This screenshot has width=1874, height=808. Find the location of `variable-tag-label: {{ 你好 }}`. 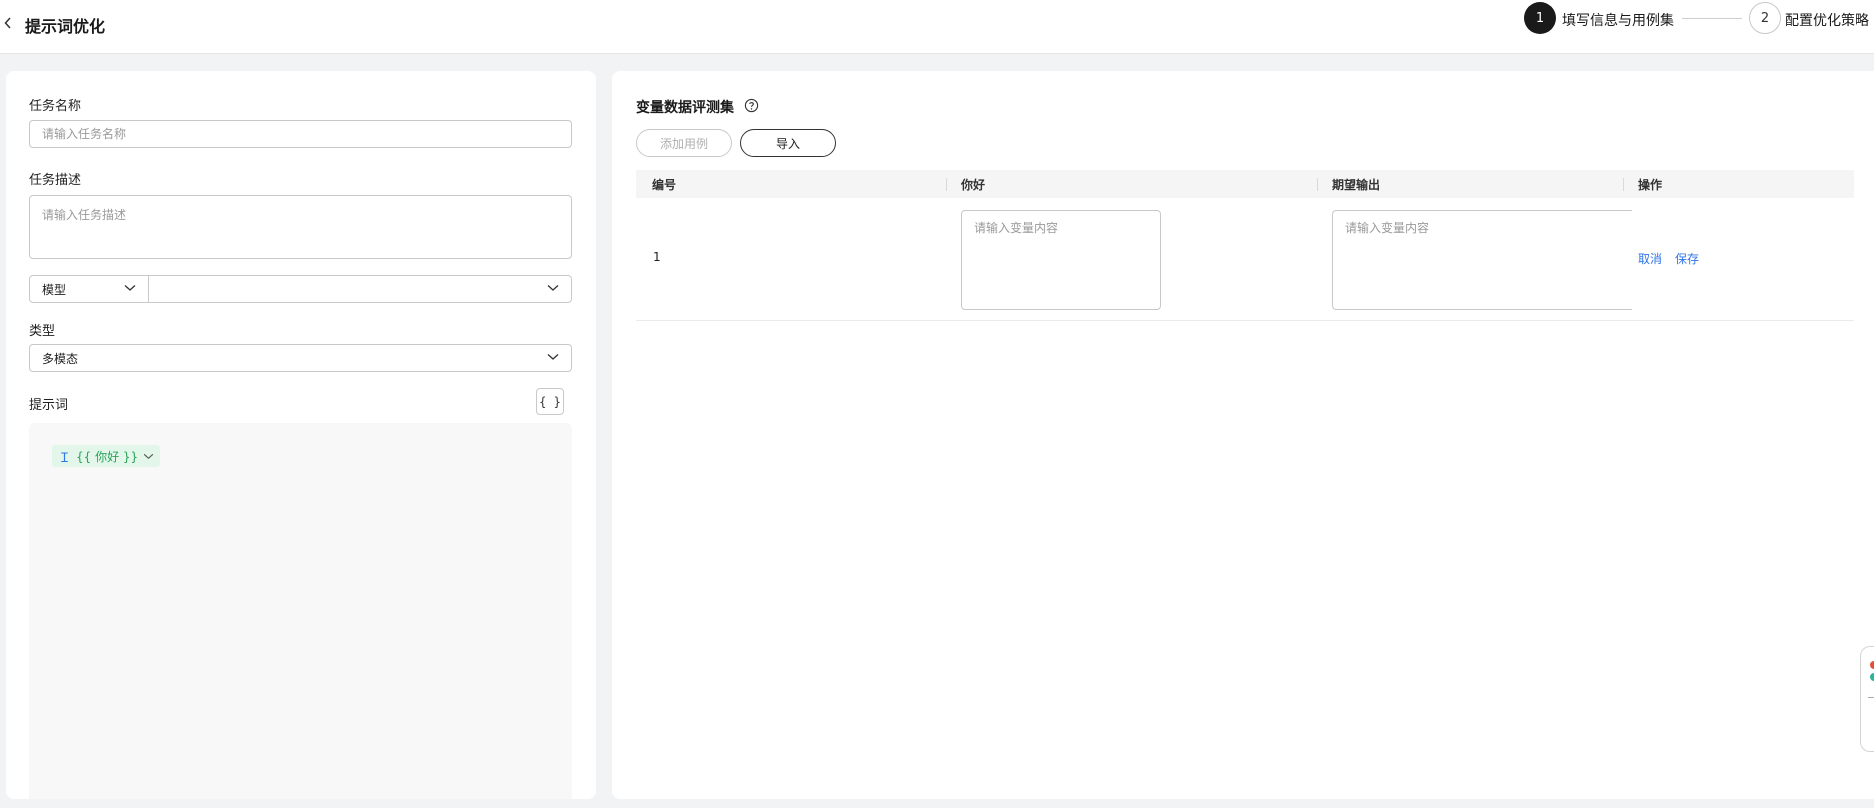

variable-tag-label: {{ 你好 }} is located at coordinates (107, 456).